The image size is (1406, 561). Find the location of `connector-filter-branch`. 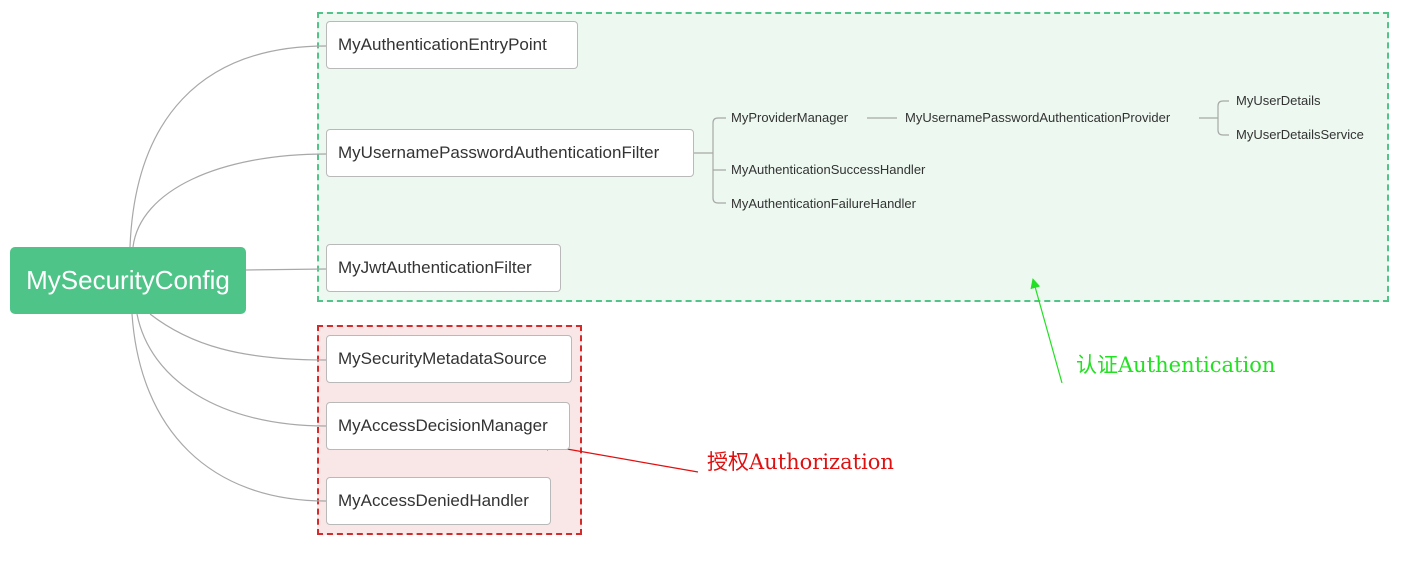

connector-filter-branch is located at coordinates (719, 160).